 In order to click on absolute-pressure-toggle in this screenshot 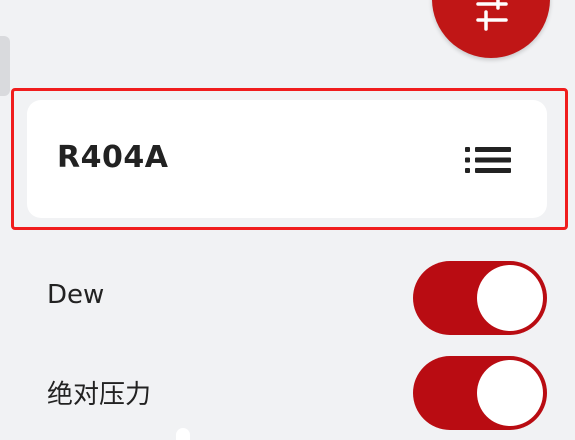, I will do `click(480, 393)`.